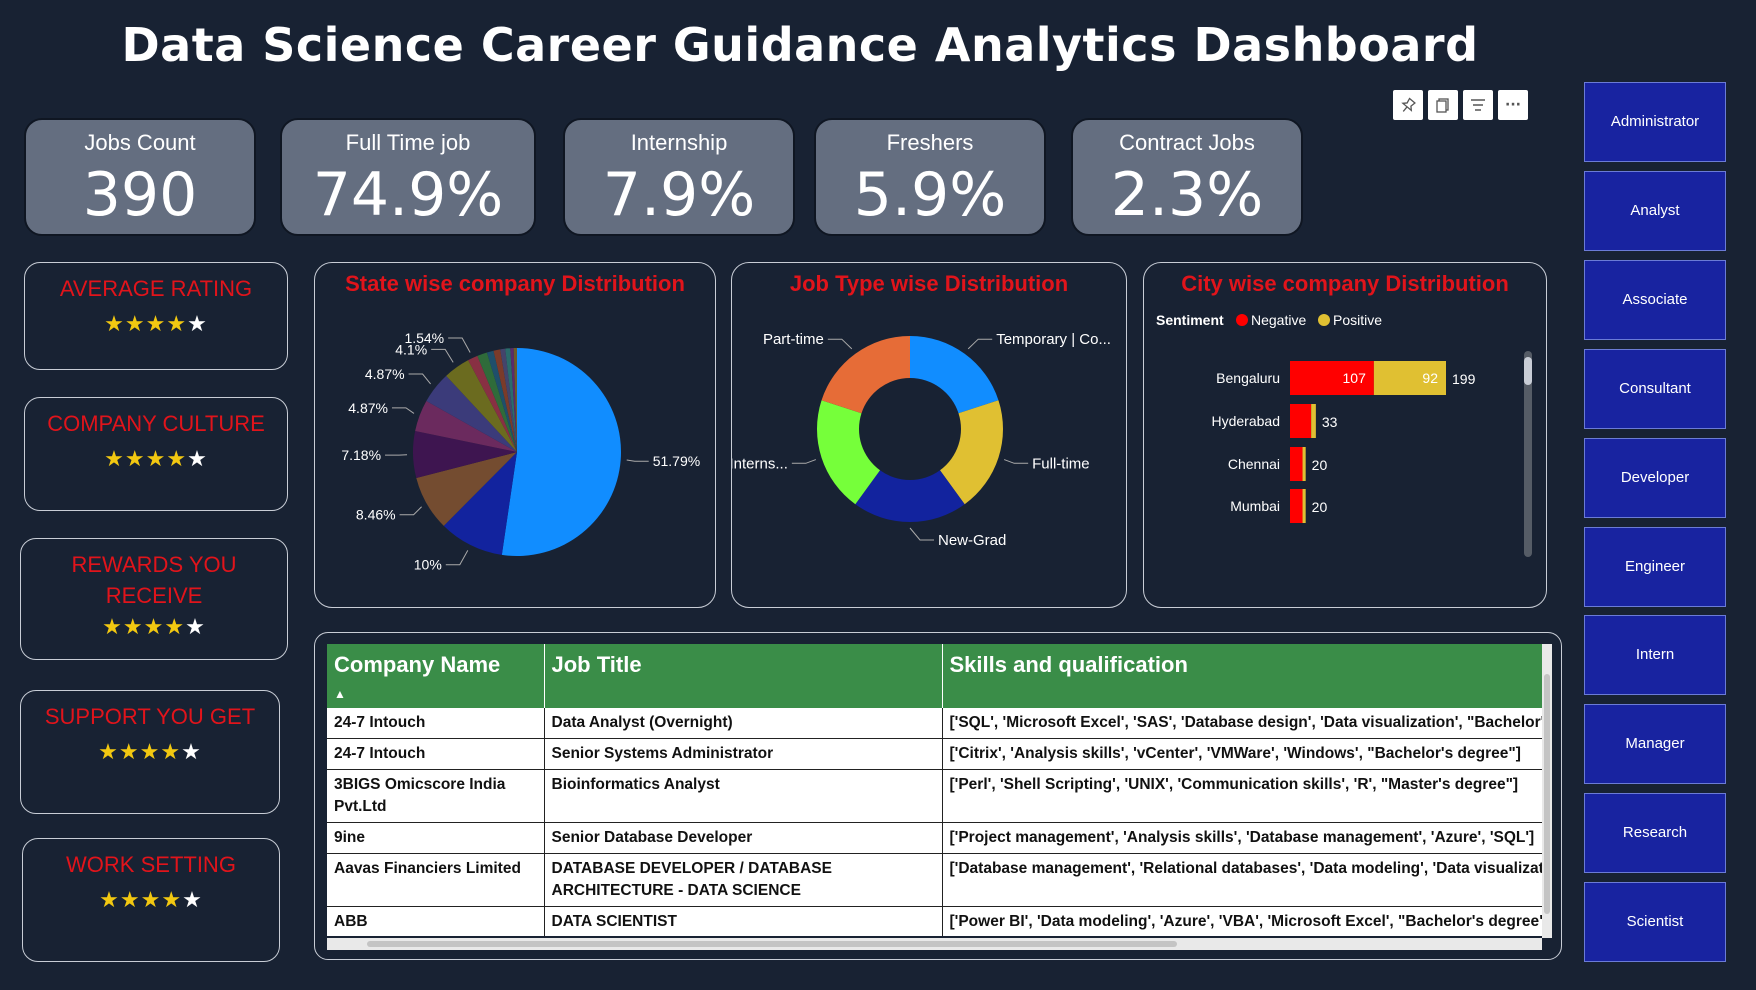 This screenshot has width=1756, height=990. Describe the element at coordinates (1443, 105) in the screenshot. I see `copy-icon` at that location.